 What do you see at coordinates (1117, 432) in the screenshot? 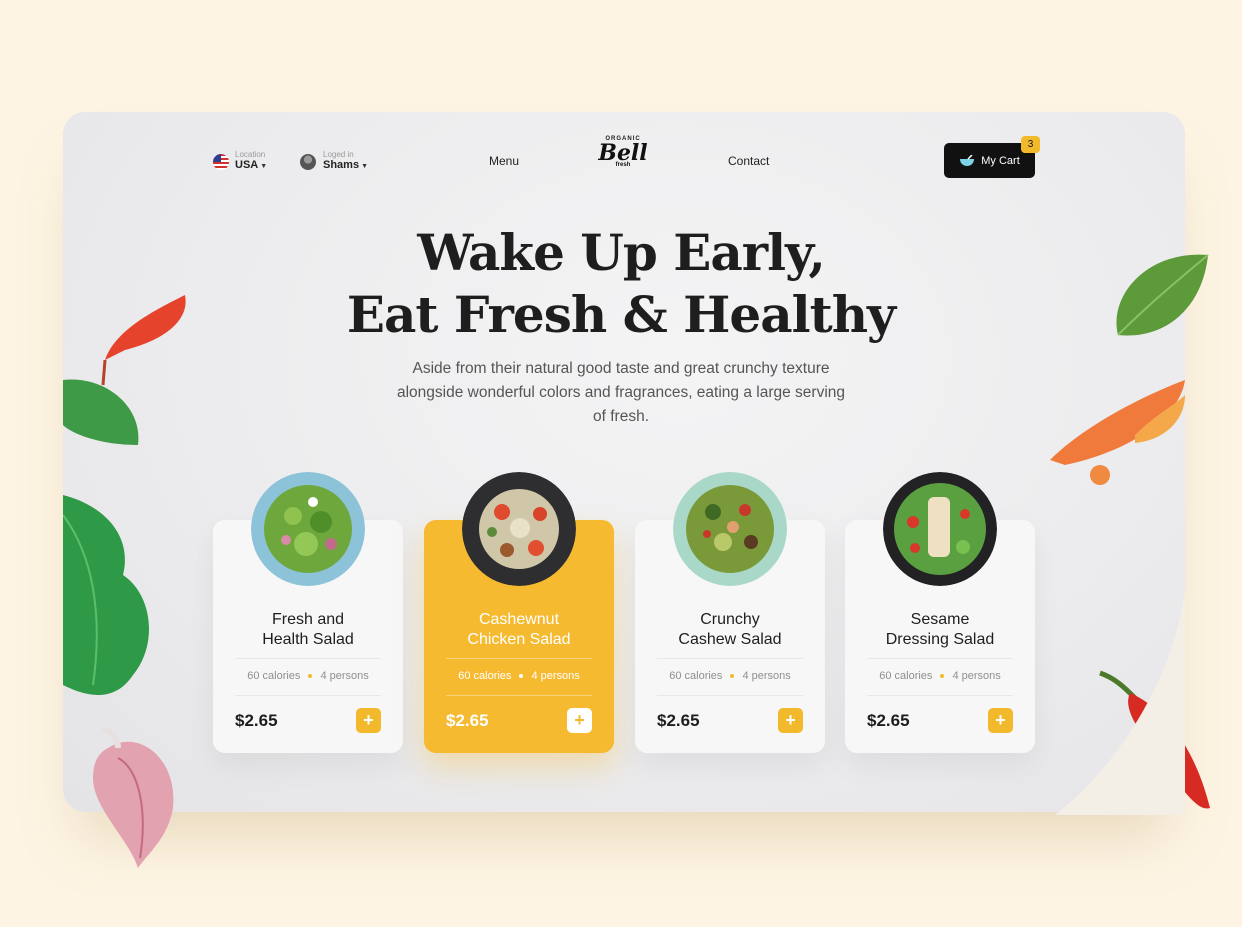
I see `orange-petal-decoration` at bounding box center [1117, 432].